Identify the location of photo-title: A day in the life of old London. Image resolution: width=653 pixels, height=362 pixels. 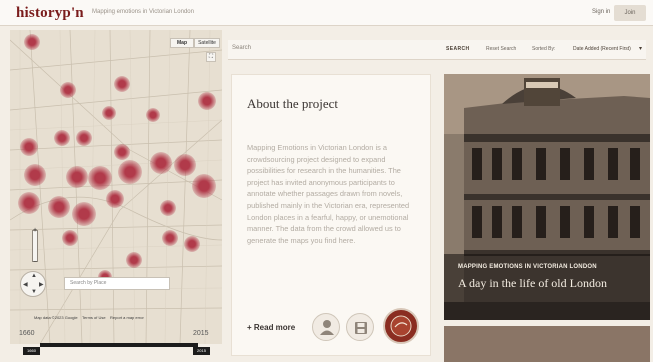
(532, 283).